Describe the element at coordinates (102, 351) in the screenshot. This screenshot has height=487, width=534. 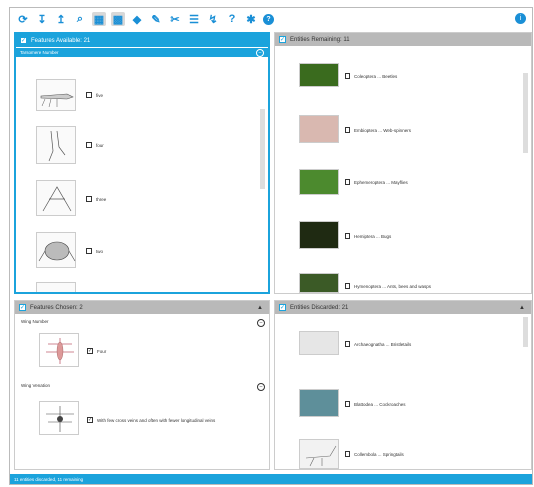
I see `option-label: Four` at that location.